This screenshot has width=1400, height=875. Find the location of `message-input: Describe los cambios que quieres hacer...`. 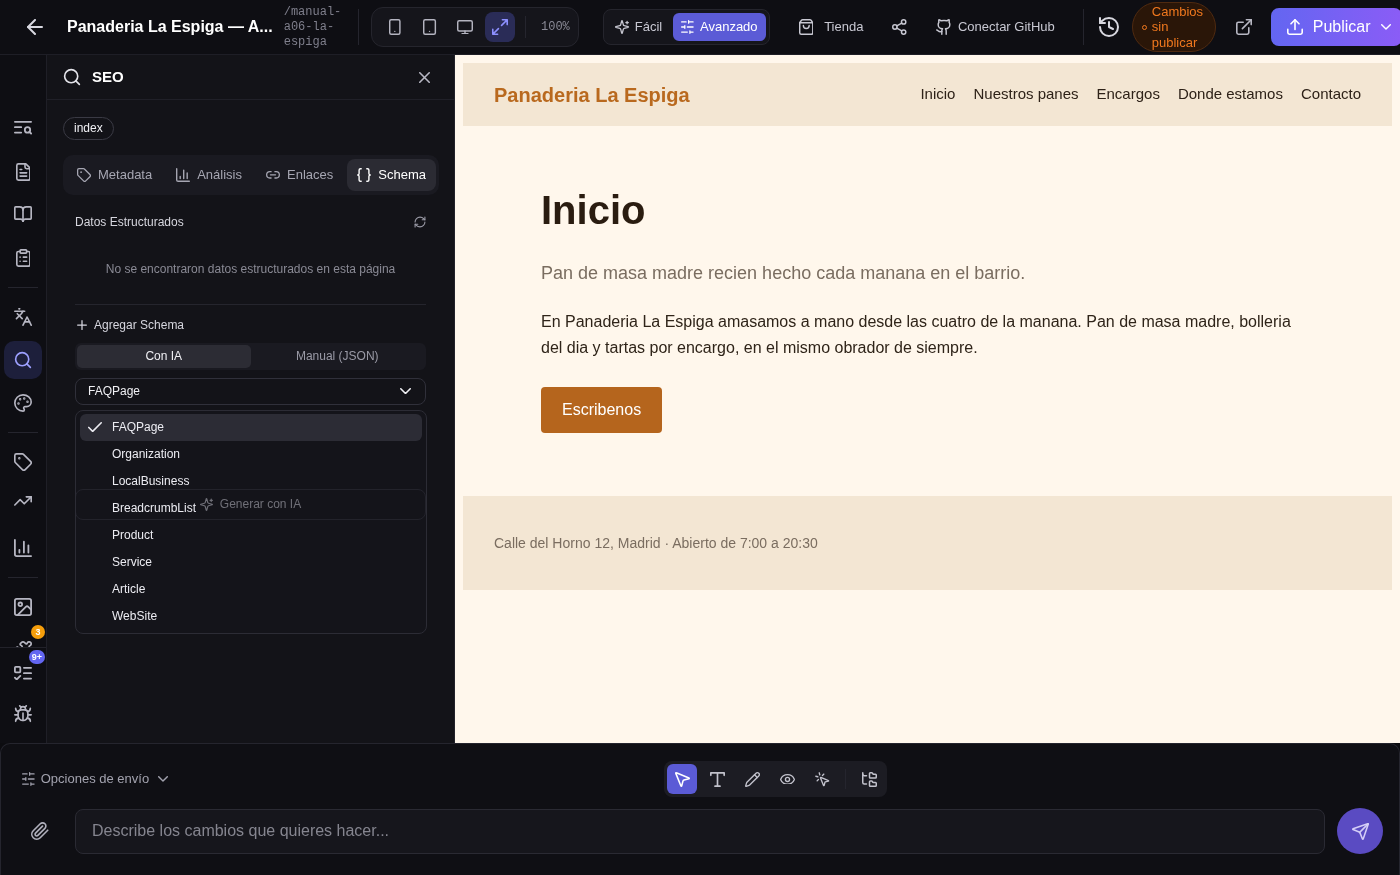

message-input: Describe los cambios que quieres hacer... is located at coordinates (700, 831).